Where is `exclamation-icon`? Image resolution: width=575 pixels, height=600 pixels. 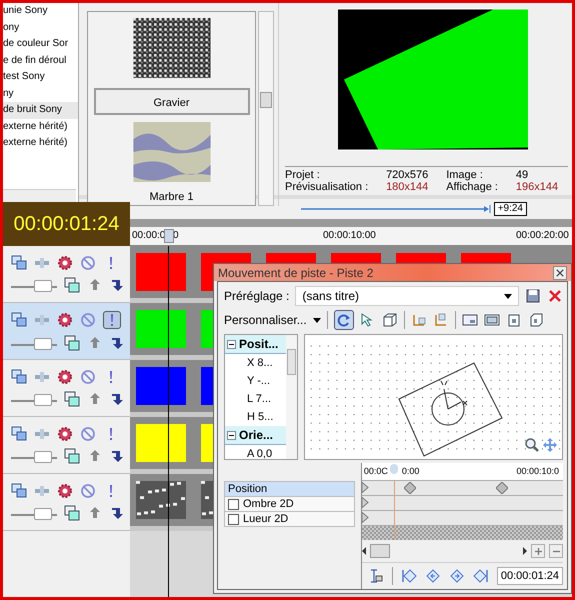 exclamation-icon is located at coordinates (112, 320).